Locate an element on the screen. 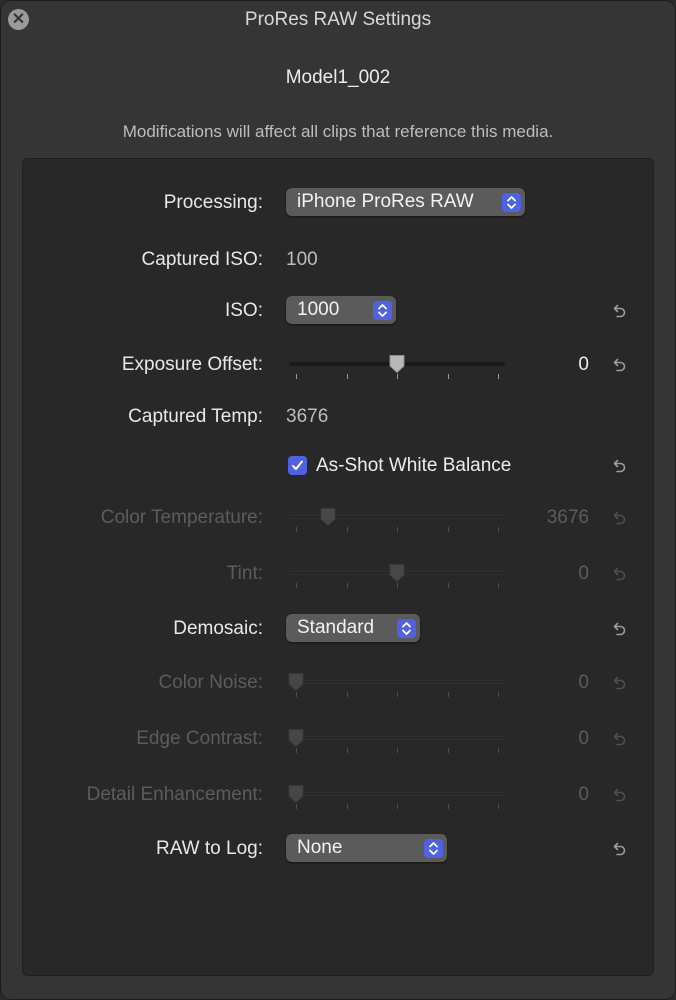  color-temperature-slider is located at coordinates (397, 518).